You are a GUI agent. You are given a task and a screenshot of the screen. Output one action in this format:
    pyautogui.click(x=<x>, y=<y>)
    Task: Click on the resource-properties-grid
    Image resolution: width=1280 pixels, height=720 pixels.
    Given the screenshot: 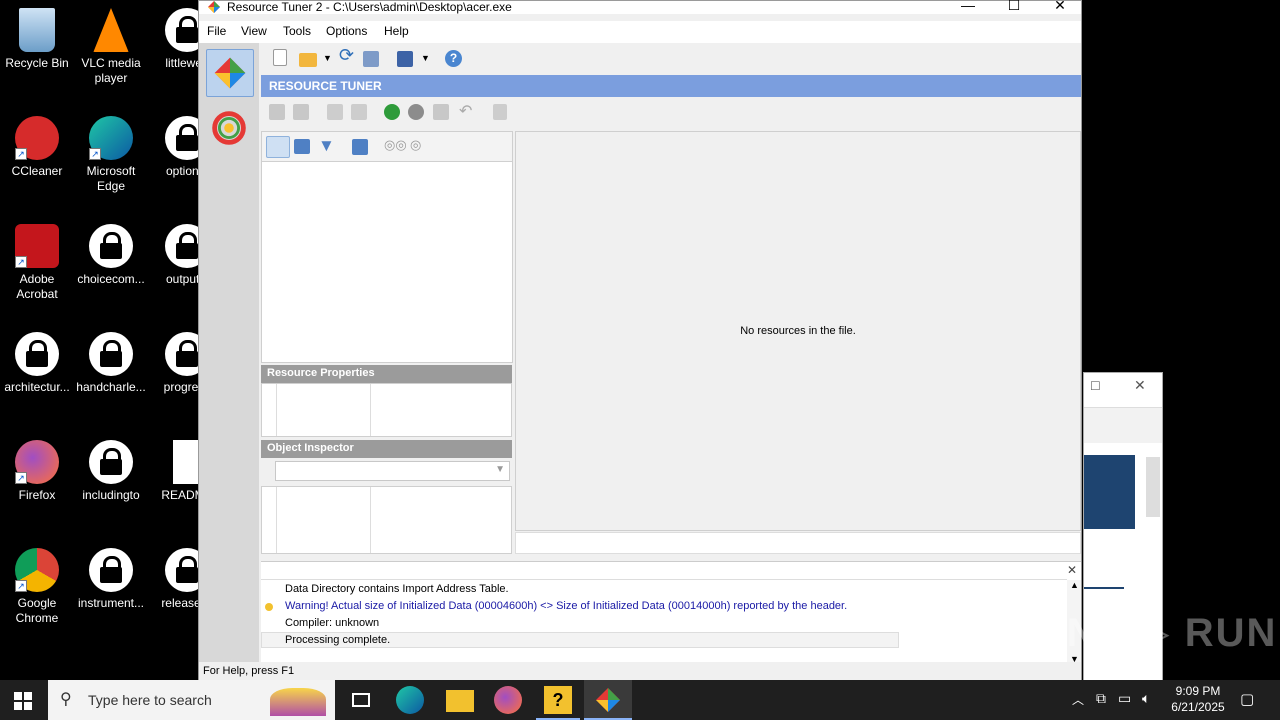 What is the action you would take?
    pyautogui.click(x=386, y=410)
    